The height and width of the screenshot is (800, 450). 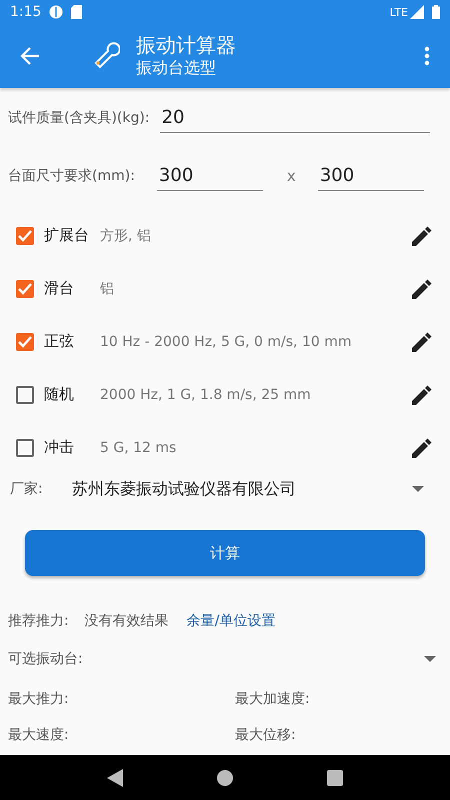 What do you see at coordinates (56, 12) in the screenshot?
I see `notification-icon` at bounding box center [56, 12].